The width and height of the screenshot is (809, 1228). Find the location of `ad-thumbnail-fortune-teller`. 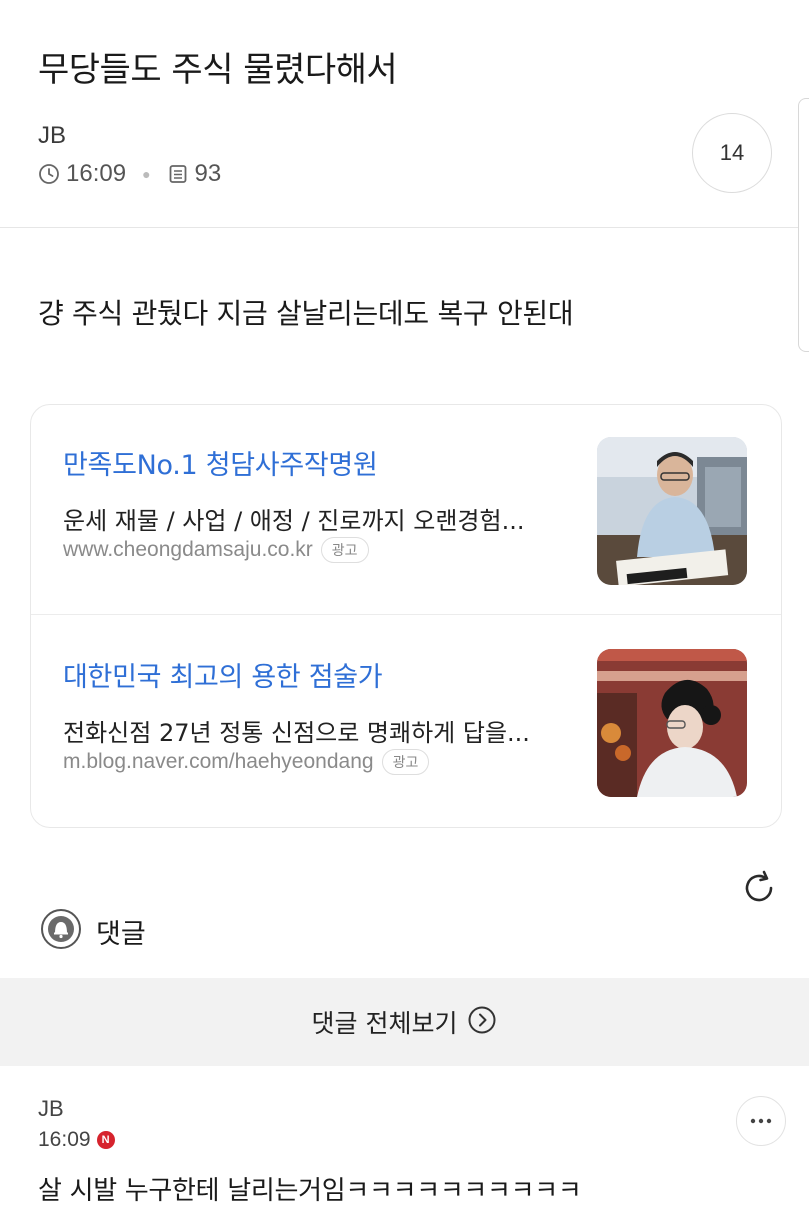

ad-thumbnail-fortune-teller is located at coordinates (672, 723).